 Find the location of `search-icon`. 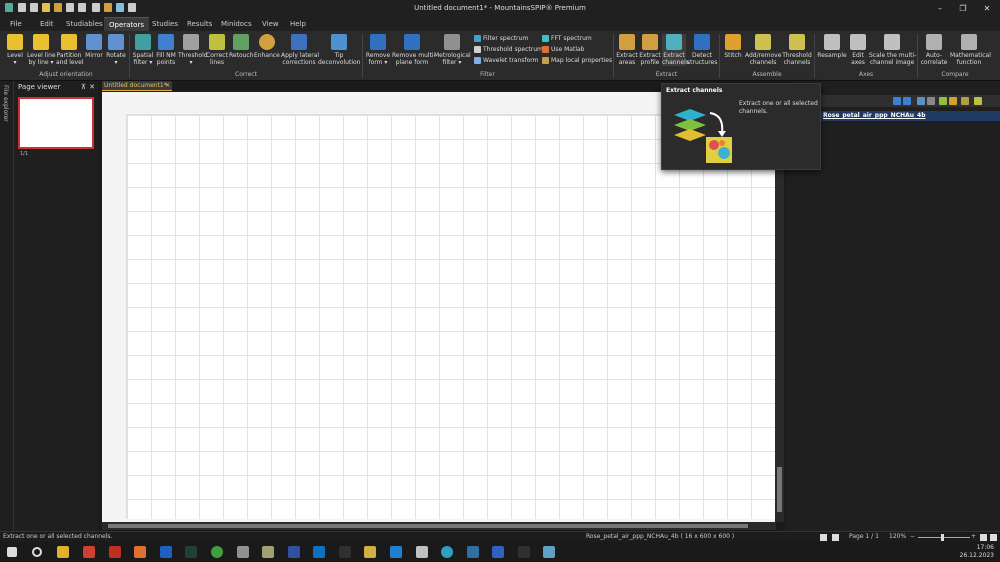

search-icon is located at coordinates (37, 552).